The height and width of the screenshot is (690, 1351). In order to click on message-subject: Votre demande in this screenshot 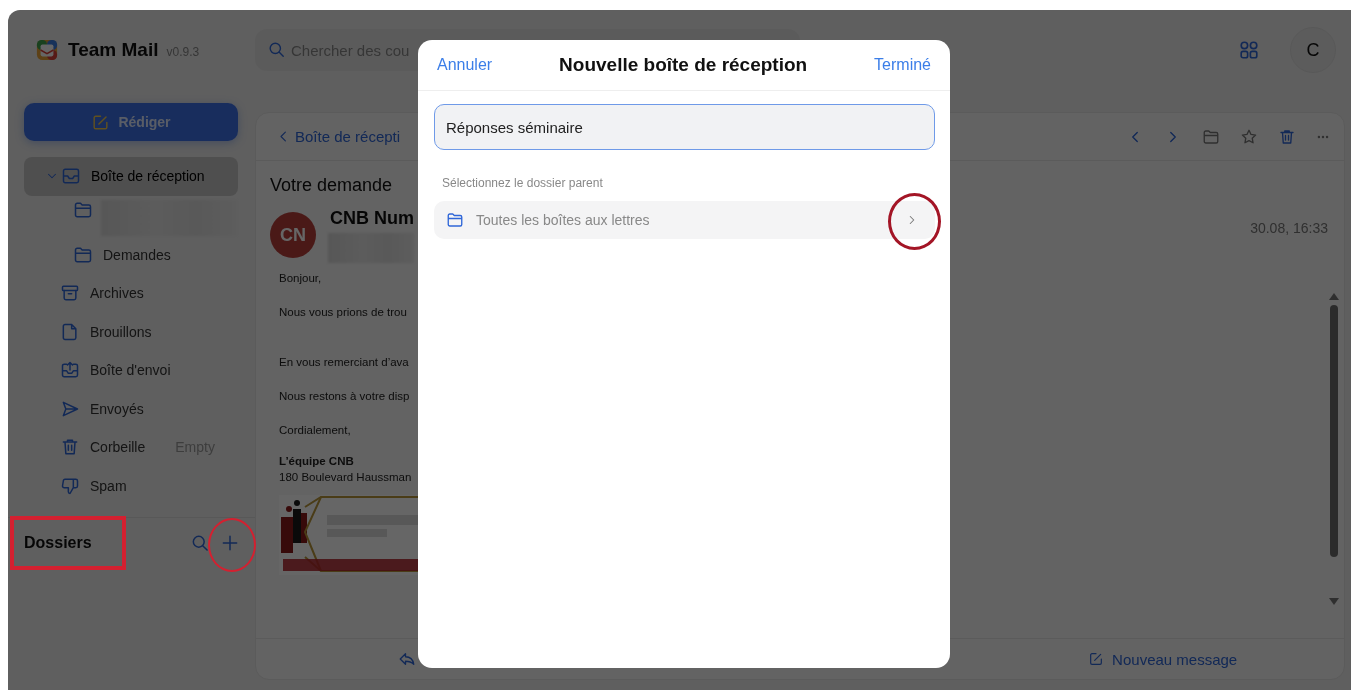, I will do `click(331, 185)`.